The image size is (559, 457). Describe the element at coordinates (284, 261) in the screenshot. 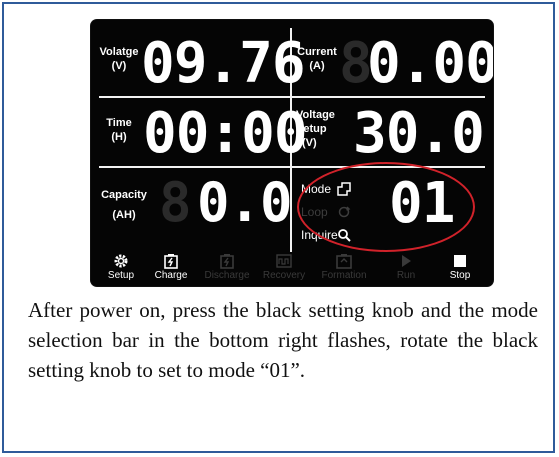

I see `waveform-icon` at that location.